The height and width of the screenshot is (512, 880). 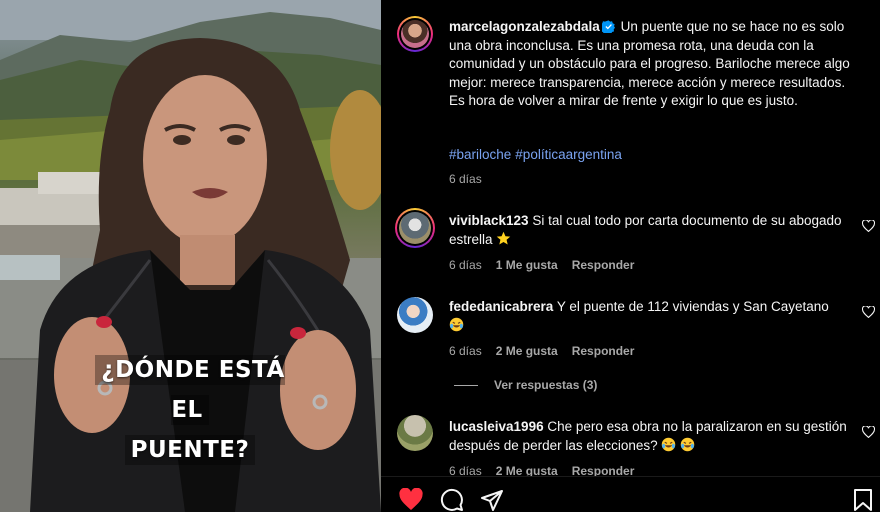 I want to click on comment-meta: 6 días 1 Me gusta Responder, so click(x=548, y=265).